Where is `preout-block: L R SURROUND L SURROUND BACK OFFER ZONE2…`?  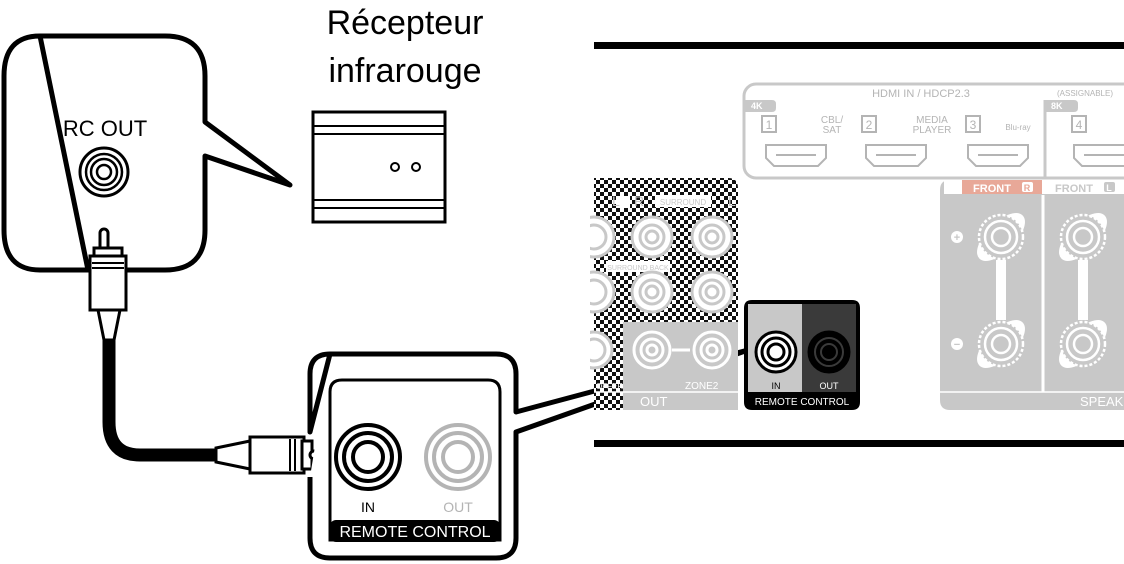
preout-block: L R SURROUND L SURROUND BACK OFFER ZONE2… is located at coordinates (664, 294).